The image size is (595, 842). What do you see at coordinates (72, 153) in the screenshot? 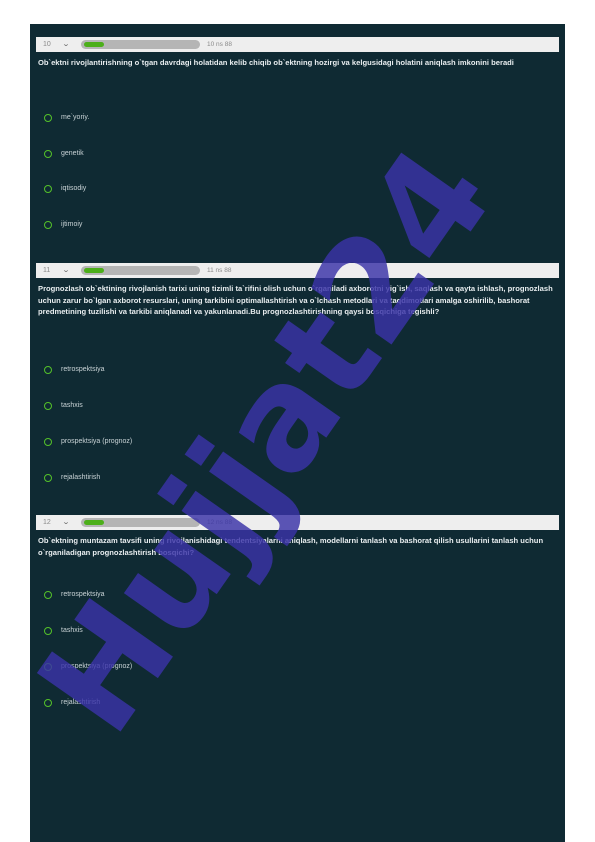
I see `option-label: genetik` at bounding box center [72, 153].